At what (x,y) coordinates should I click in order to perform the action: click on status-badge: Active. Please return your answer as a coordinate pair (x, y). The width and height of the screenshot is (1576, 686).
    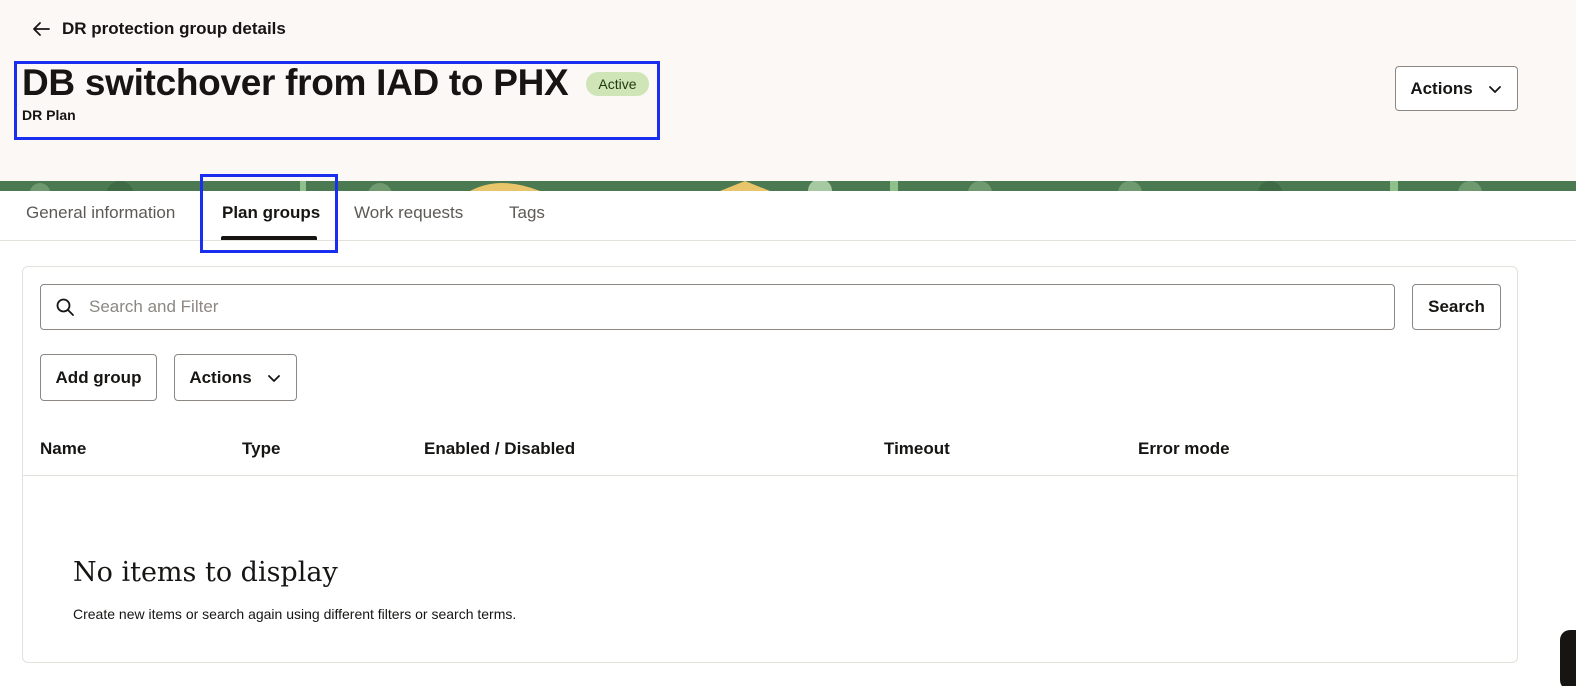
    Looking at the image, I should click on (617, 84).